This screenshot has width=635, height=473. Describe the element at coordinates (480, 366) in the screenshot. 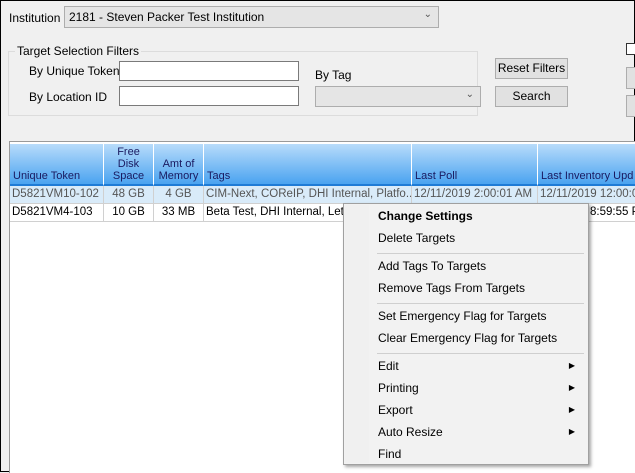

I see `menu-item-edit: Edit ▶` at that location.